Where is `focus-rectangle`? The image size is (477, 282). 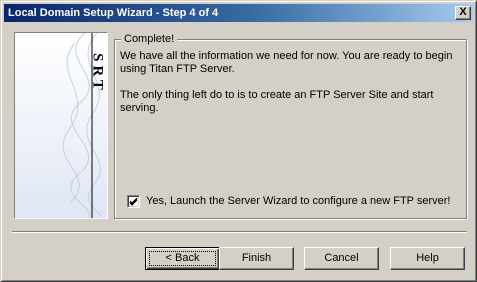 focus-rectangle is located at coordinates (182, 258).